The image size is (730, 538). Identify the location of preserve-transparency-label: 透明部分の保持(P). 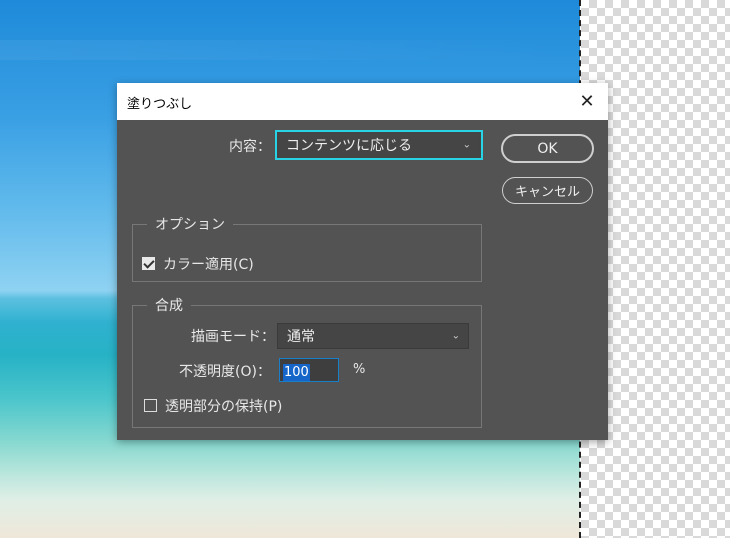
(224, 407).